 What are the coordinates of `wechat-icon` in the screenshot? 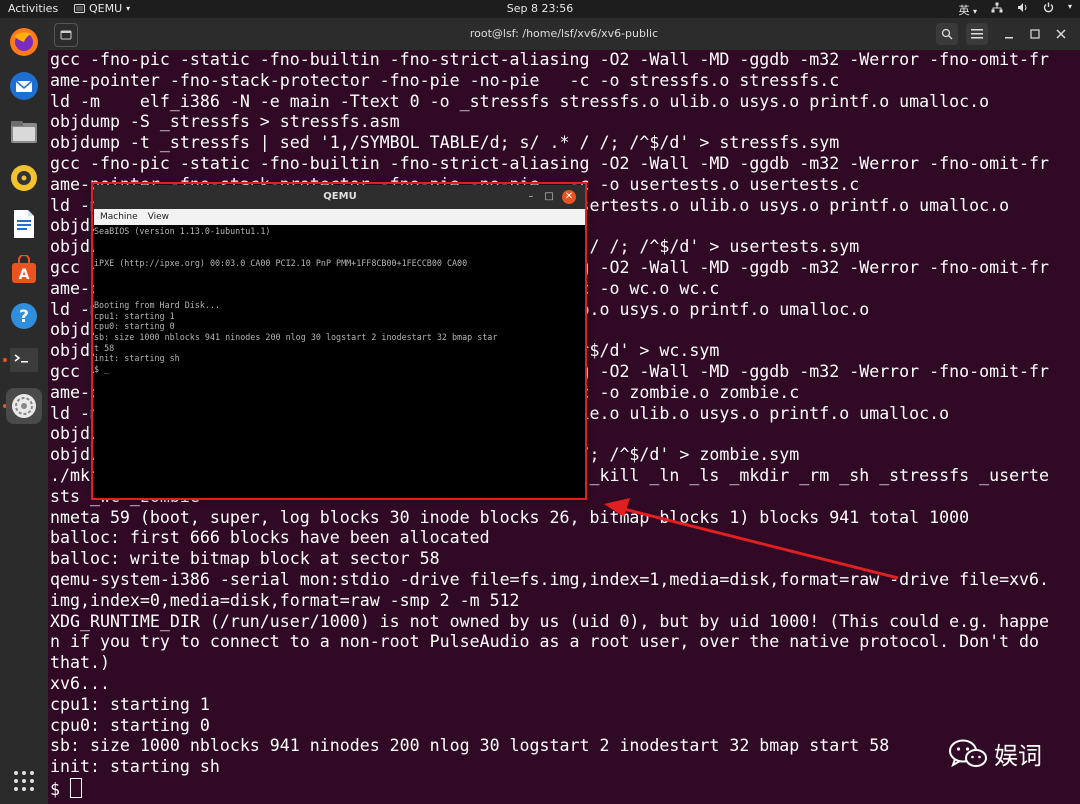 It's located at (968, 753).